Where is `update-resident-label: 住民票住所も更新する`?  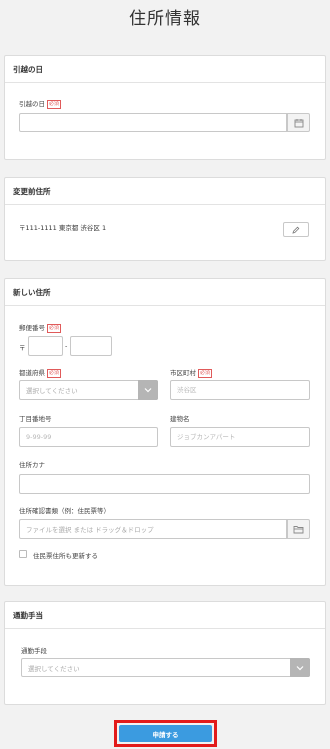
update-resident-label: 住民票住所も更新する is located at coordinates (65, 556).